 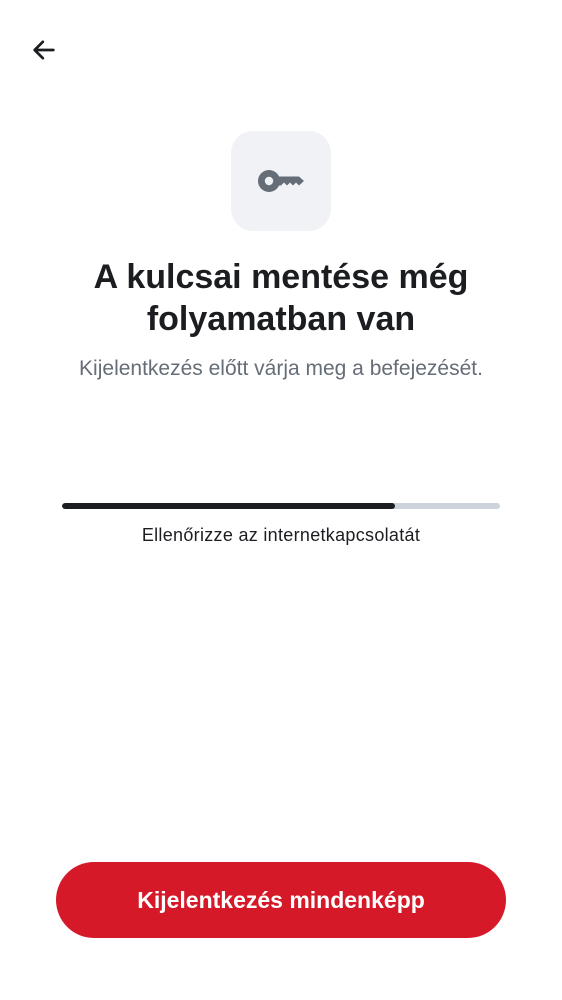 I want to click on progress-fill, so click(x=228, y=506).